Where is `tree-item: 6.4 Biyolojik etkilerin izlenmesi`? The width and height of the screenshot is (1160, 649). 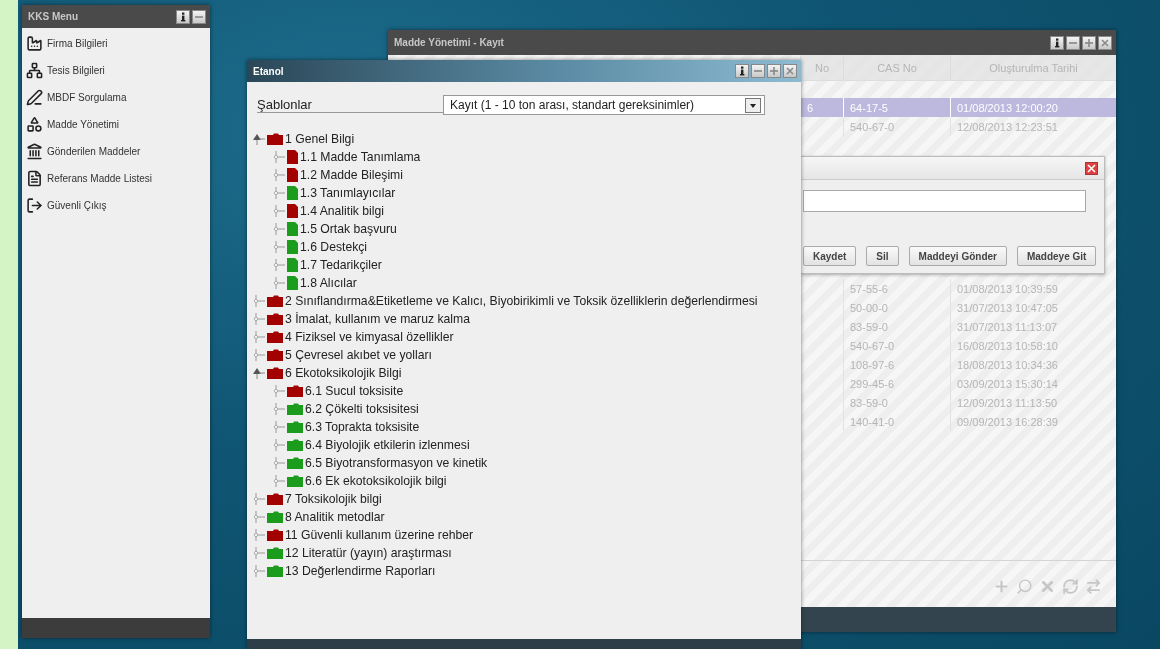
tree-item: 6.4 Biyolojik etkilerin izlenmesi is located at coordinates (387, 445).